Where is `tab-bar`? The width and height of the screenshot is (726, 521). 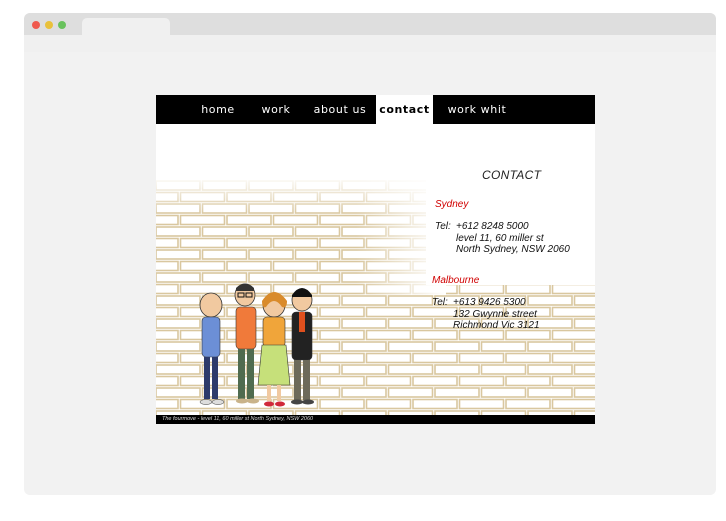 tab-bar is located at coordinates (370, 24).